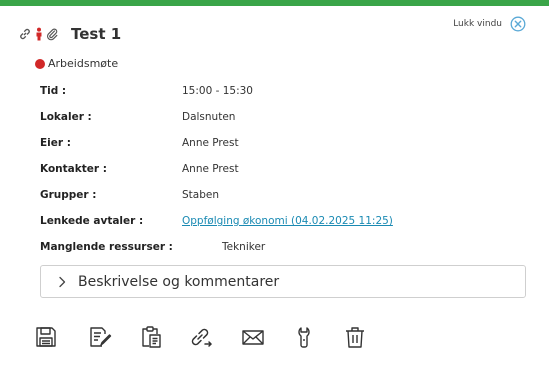 Image resolution: width=549 pixels, height=372 pixels. What do you see at coordinates (217, 91) in the screenshot?
I see `field-value-time: 15:00 - 15:30` at bounding box center [217, 91].